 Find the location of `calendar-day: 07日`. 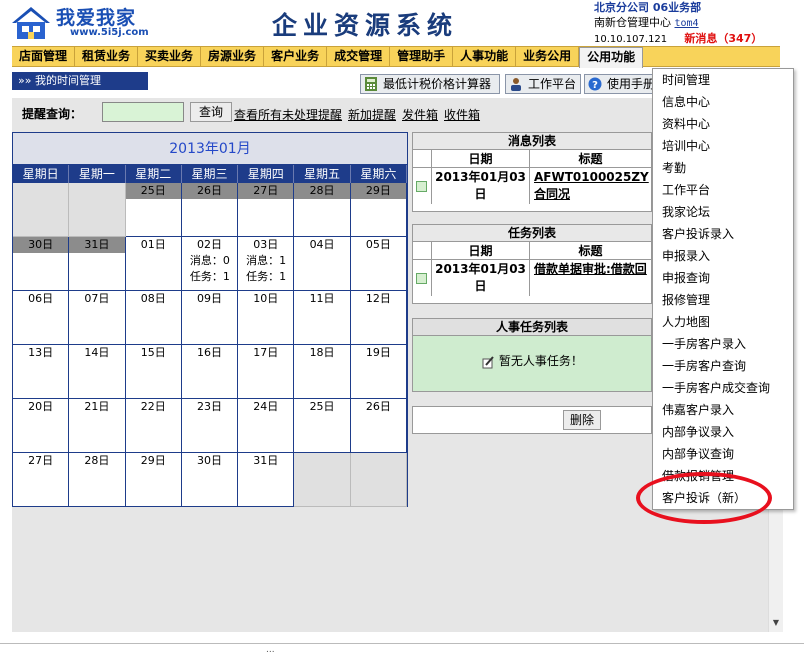

calendar-day: 07日 is located at coordinates (97, 318).